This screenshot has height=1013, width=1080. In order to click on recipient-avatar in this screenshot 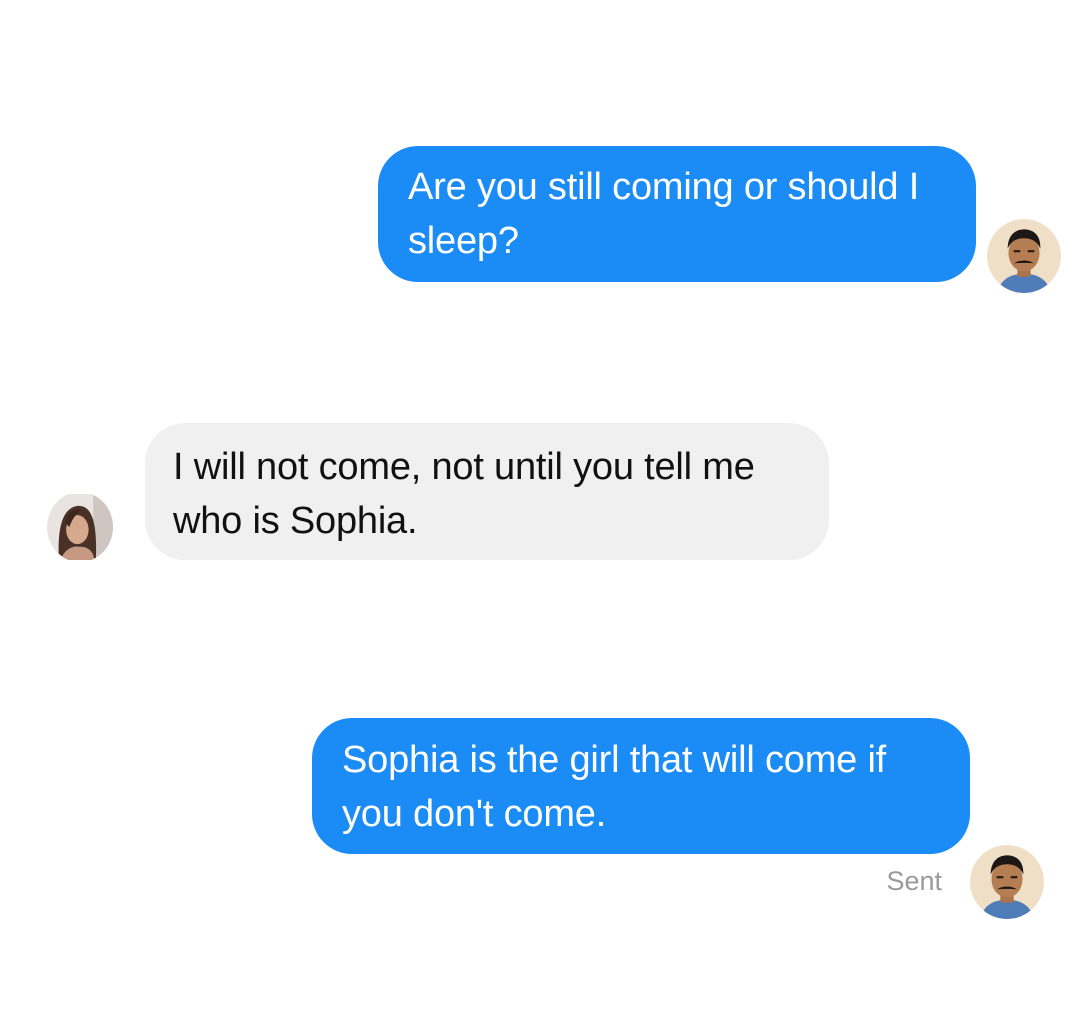, I will do `click(80, 527)`.